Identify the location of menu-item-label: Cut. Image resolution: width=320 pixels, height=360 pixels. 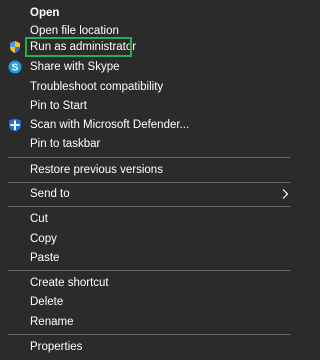
(39, 219).